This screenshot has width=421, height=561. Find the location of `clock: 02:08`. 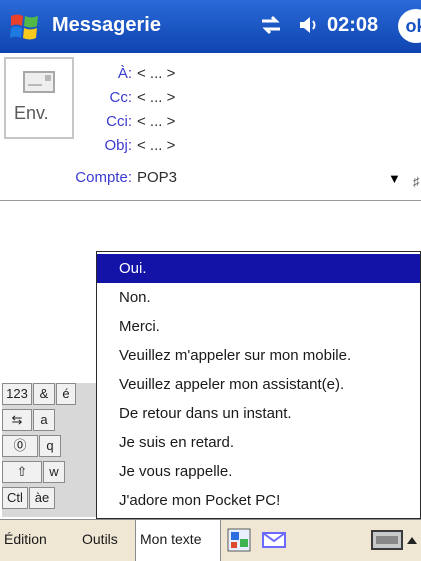

clock: 02:08 is located at coordinates (352, 25).